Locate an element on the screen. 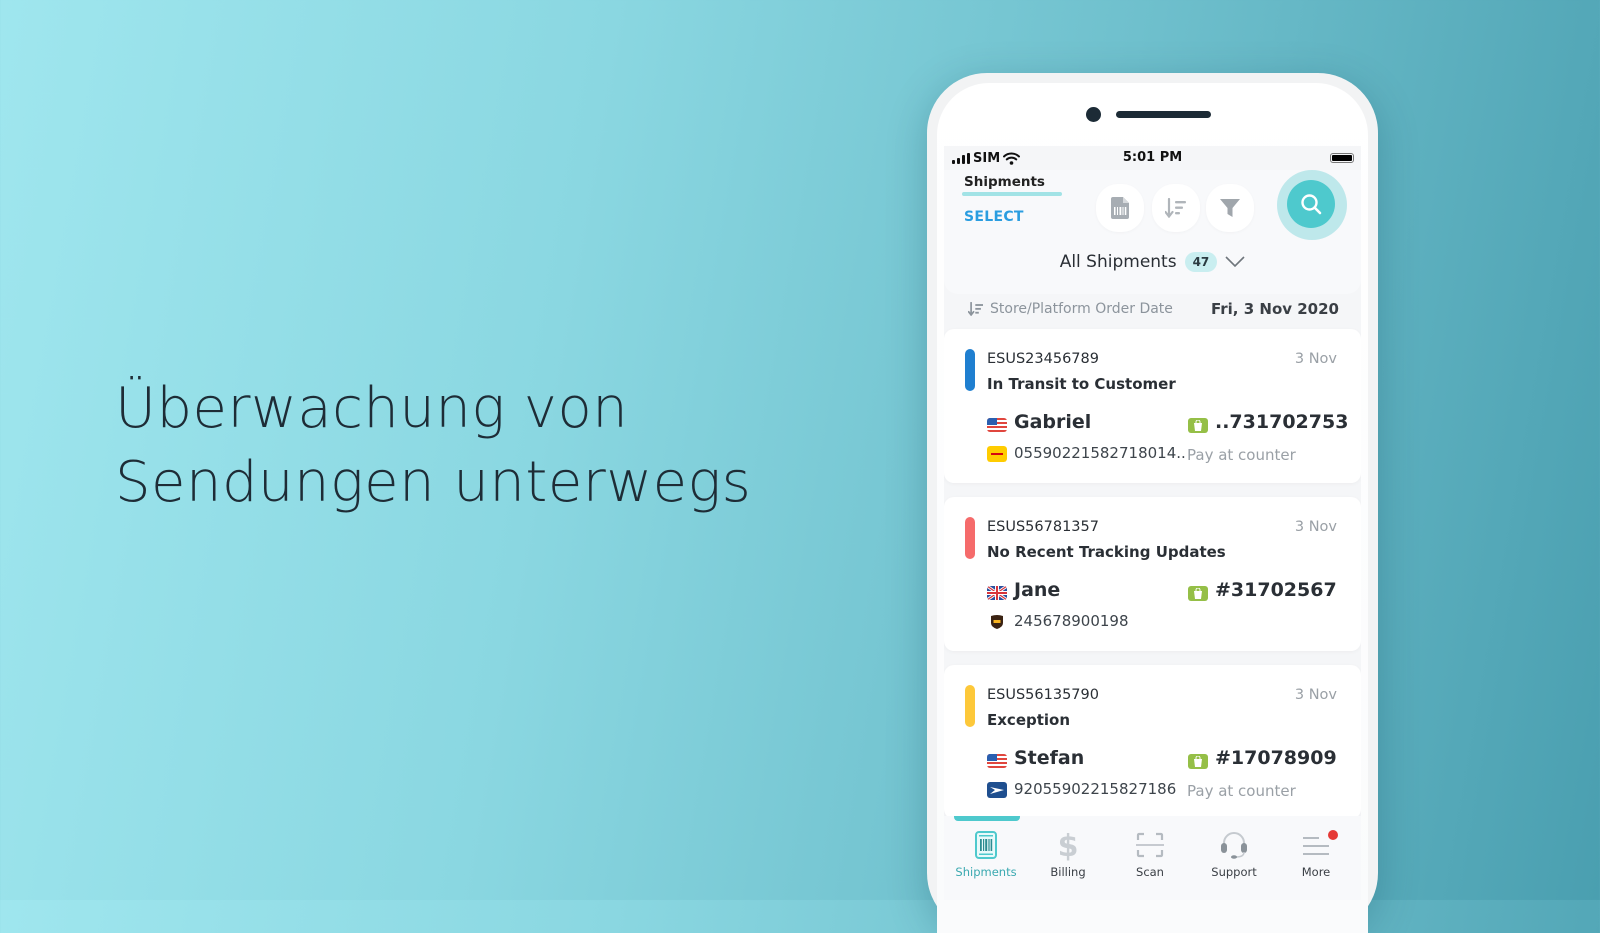 The height and width of the screenshot is (933, 1600). nav-label: More is located at coordinates (1316, 872).